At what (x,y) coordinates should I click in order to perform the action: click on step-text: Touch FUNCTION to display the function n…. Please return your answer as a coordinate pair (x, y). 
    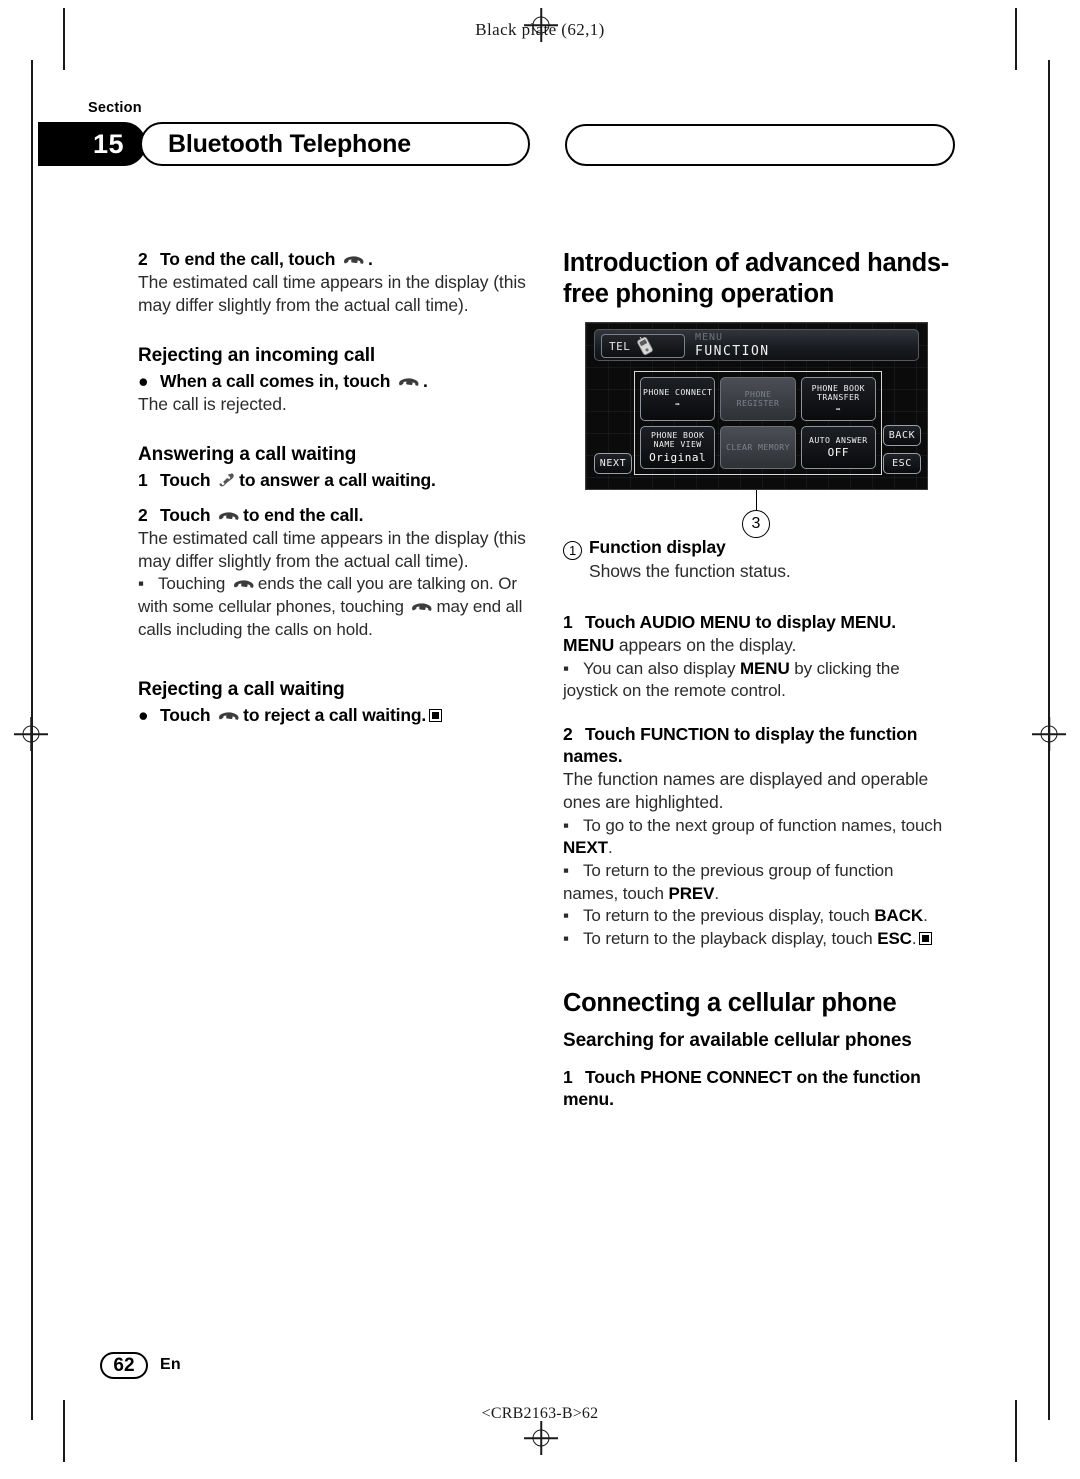
    Looking at the image, I should click on (740, 745).